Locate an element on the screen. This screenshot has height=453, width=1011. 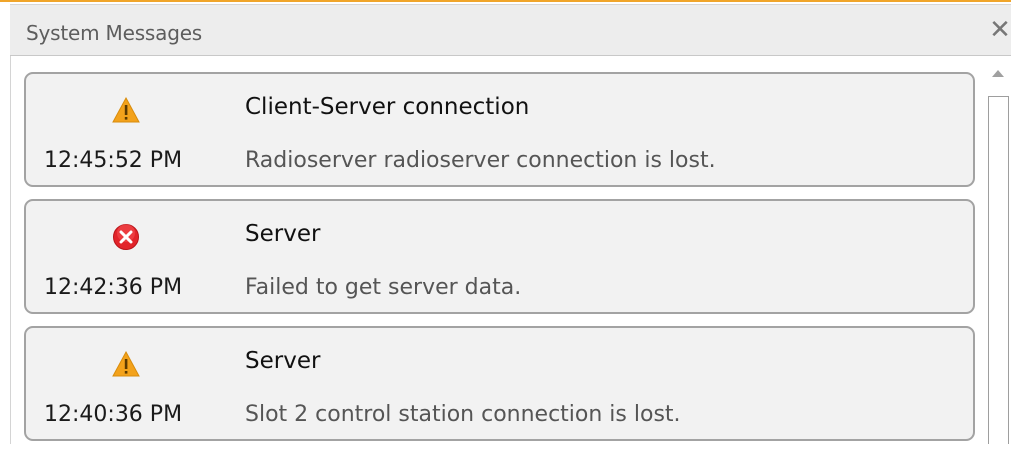
panel-left-border is located at coordinates (10, 250).